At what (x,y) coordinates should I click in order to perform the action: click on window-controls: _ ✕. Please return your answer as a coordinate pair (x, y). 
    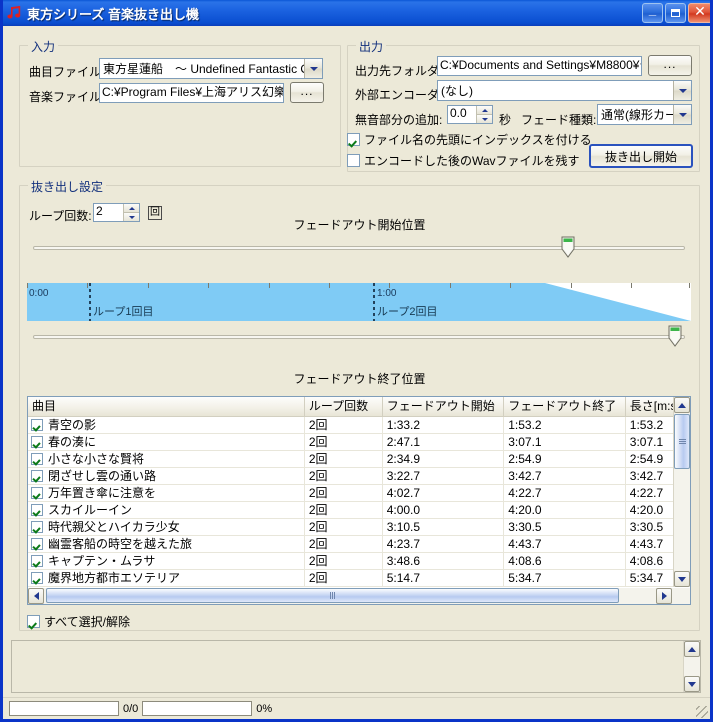
    Looking at the image, I should click on (676, 13).